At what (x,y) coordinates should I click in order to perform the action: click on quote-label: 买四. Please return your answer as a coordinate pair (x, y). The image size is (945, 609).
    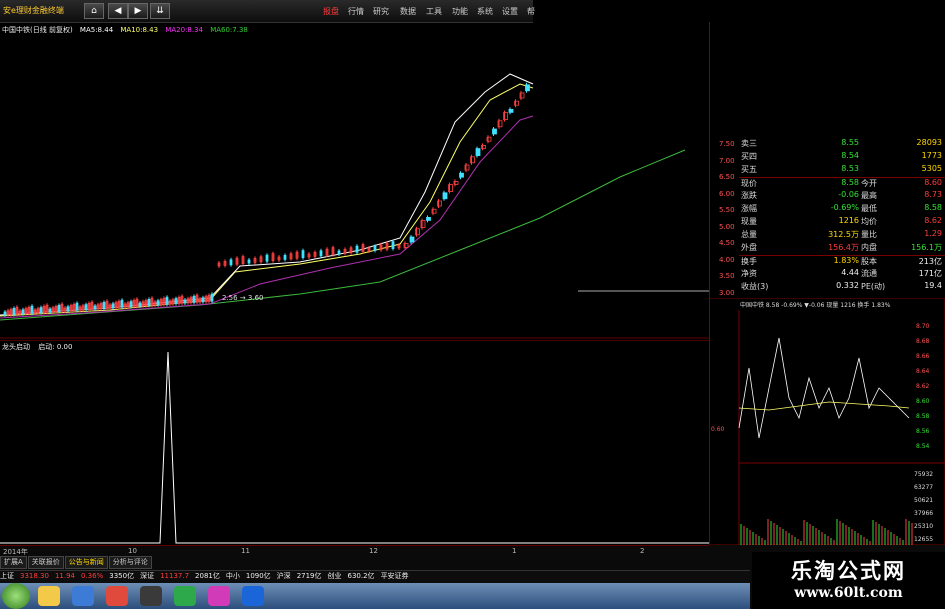
    Looking at the image, I should click on (749, 156).